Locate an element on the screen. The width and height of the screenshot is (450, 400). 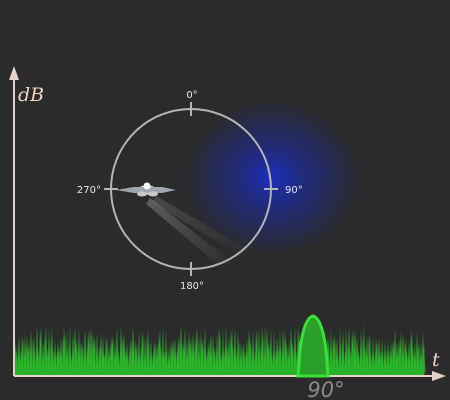
noise-grass-highlight is located at coordinates (220, 349).